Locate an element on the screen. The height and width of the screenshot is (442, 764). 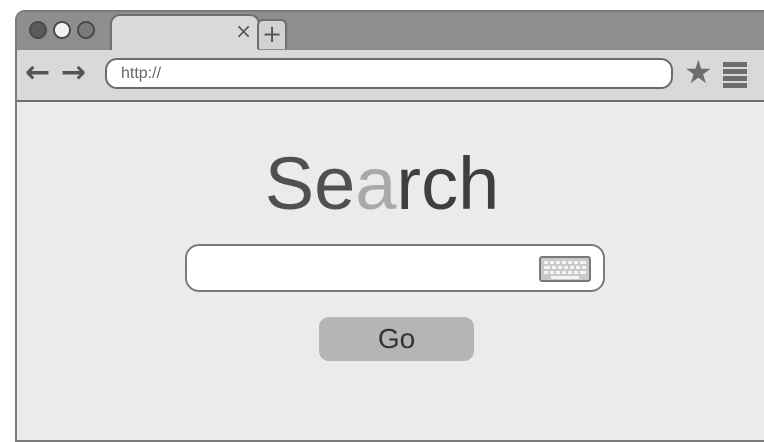
menu-icon is located at coordinates (735, 75).